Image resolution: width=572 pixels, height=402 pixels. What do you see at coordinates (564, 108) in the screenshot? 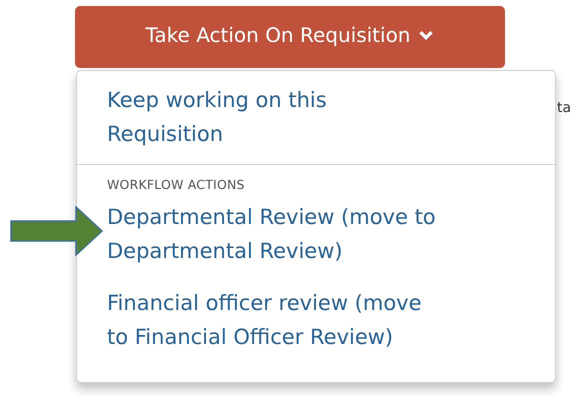
I see `background-text: ta` at bounding box center [564, 108].